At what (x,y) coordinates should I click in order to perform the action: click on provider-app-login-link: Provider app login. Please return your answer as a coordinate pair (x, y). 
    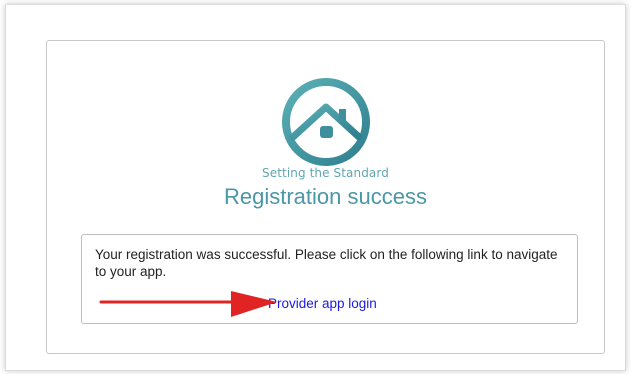
    Looking at the image, I should click on (322, 303).